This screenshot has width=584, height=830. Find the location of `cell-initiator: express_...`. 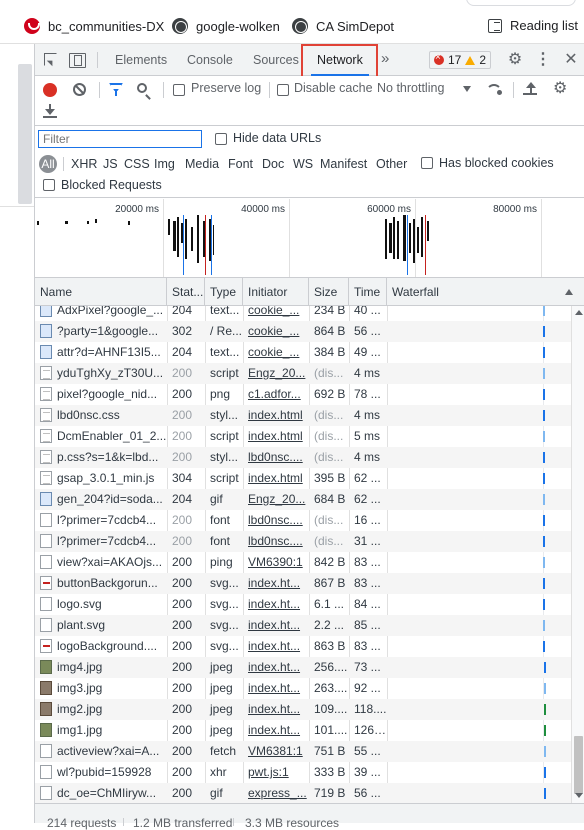

cell-initiator: express_... is located at coordinates (276, 793).